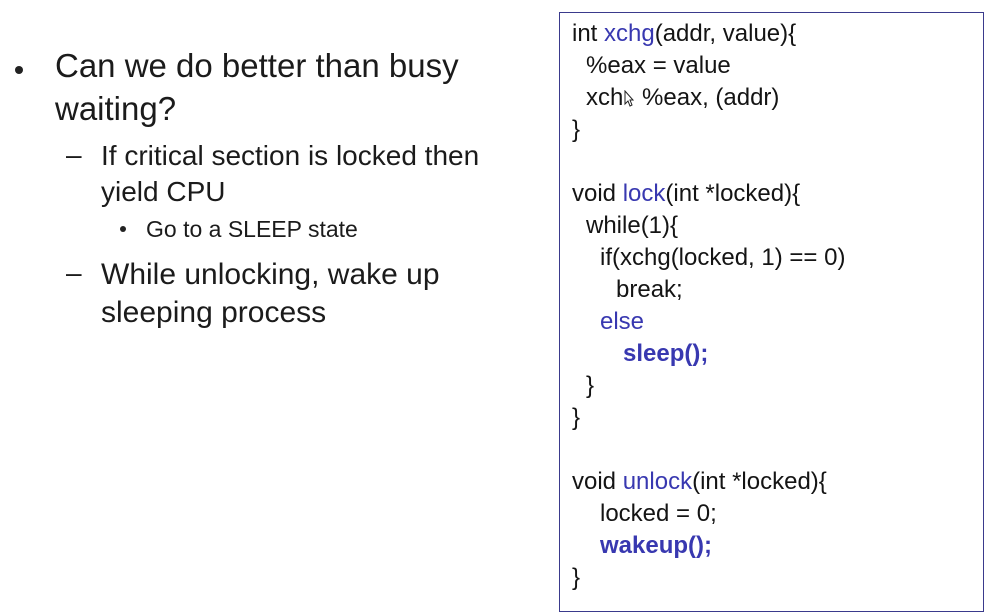  Describe the element at coordinates (644, 193) in the screenshot. I see `function-name: lock` at that location.